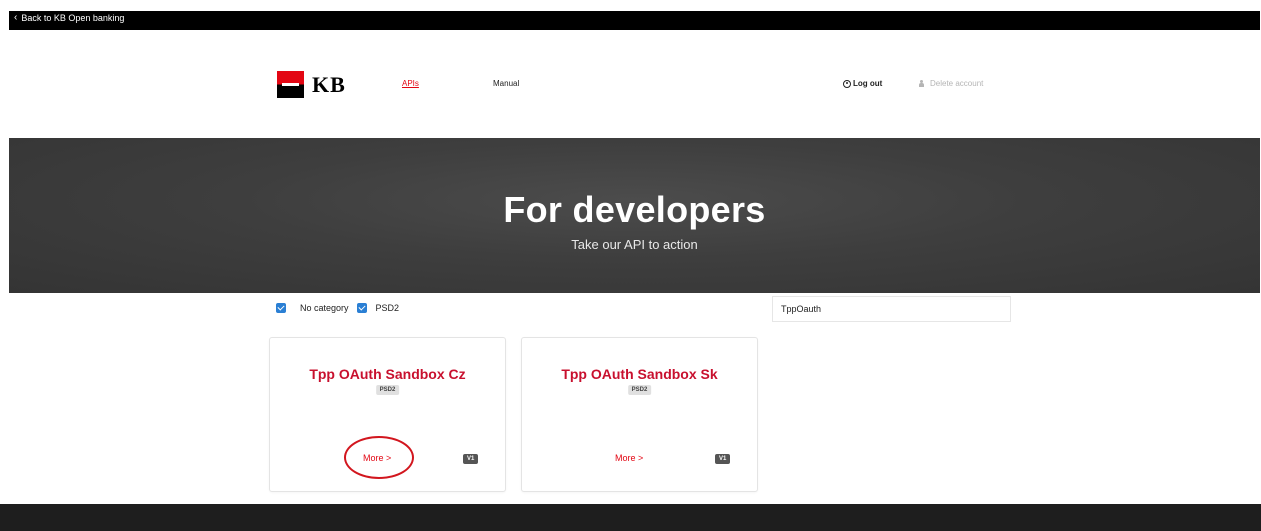 Image resolution: width=1261 pixels, height=531 pixels. I want to click on logout-label: Log out, so click(868, 83).